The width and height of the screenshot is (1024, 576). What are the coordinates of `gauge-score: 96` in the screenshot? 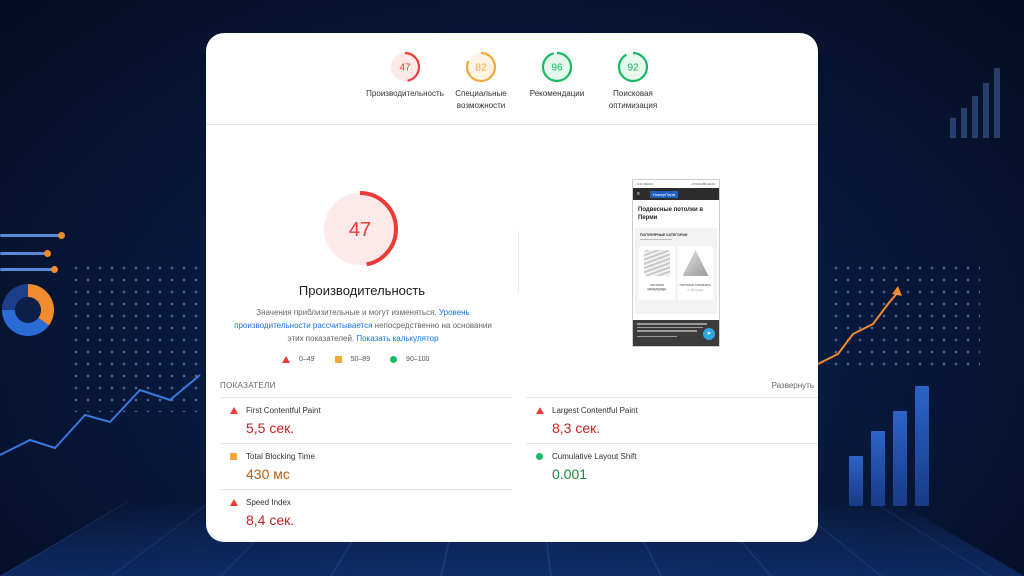 It's located at (557, 68).